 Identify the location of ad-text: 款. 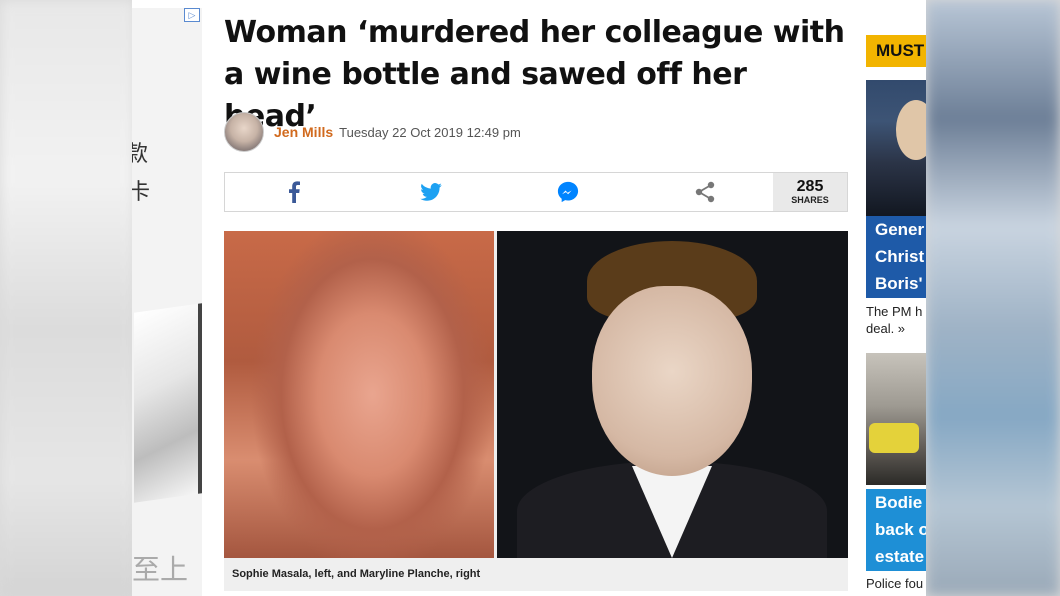
(140, 154).